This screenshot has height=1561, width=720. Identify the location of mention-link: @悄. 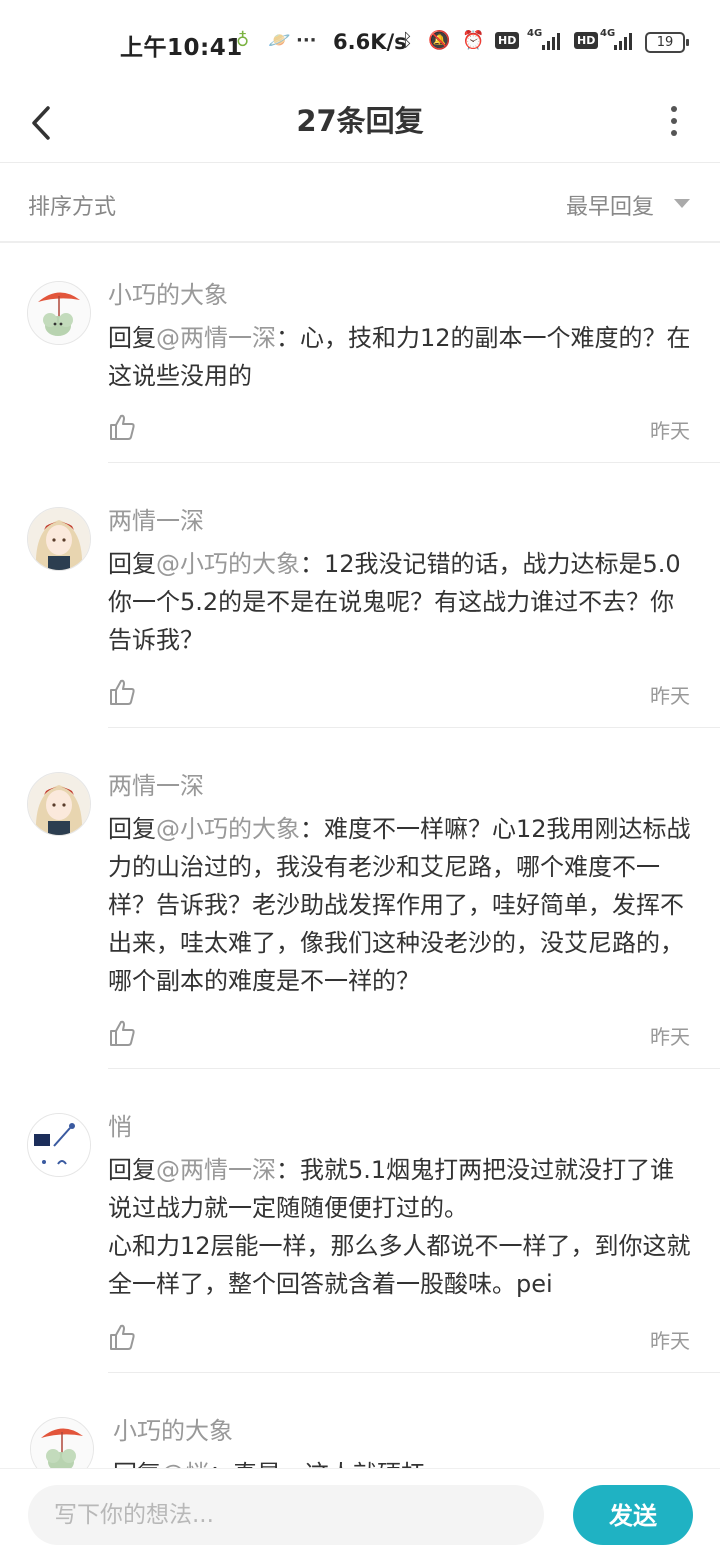
(185, 1464).